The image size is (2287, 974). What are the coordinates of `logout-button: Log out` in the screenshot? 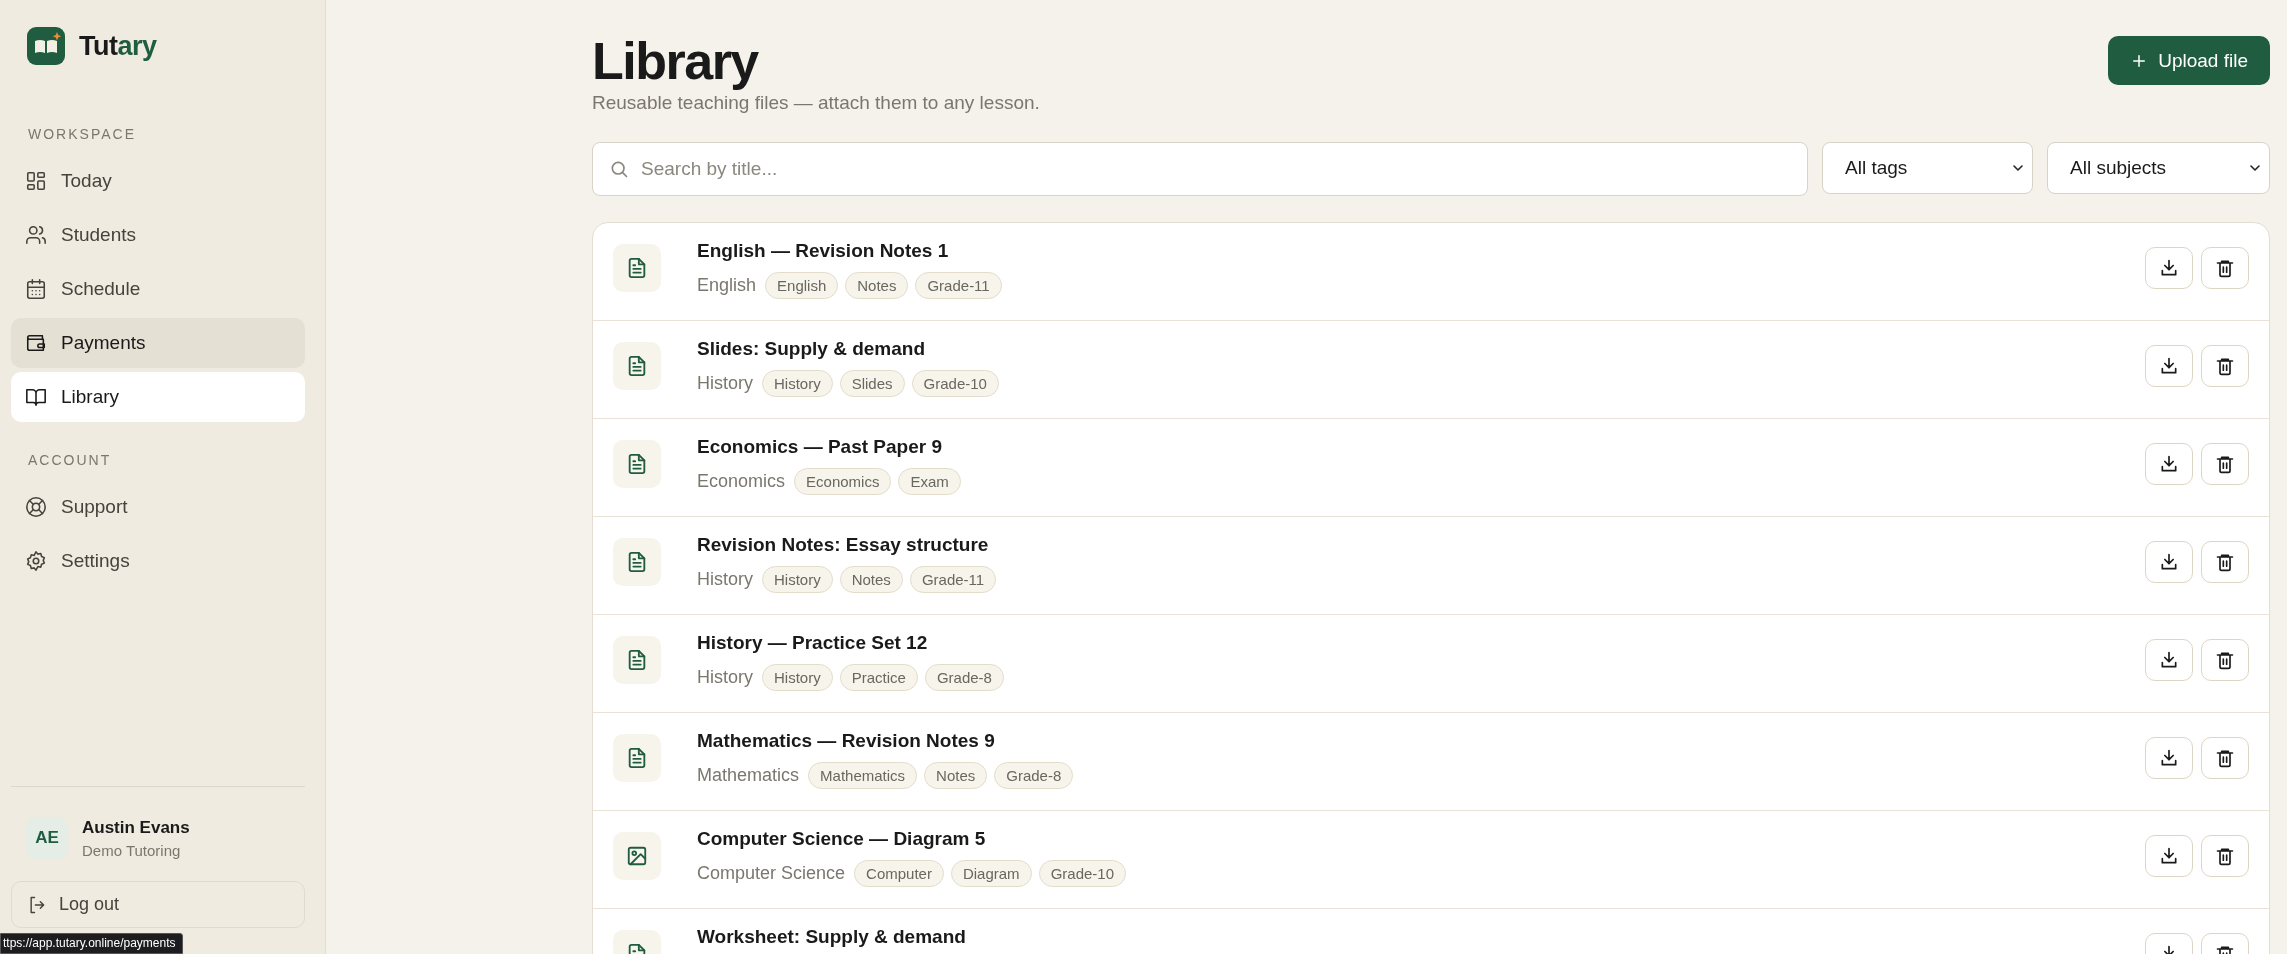 It's located at (158, 904).